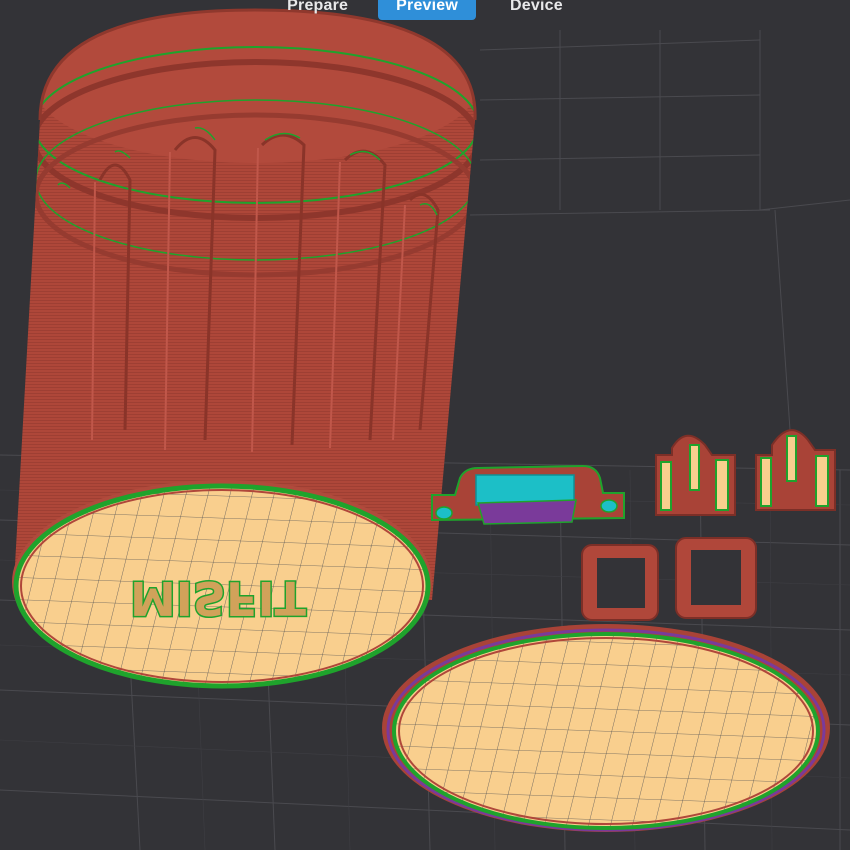 The image size is (850, 850). I want to click on lid-disk-model, so click(606, 728).